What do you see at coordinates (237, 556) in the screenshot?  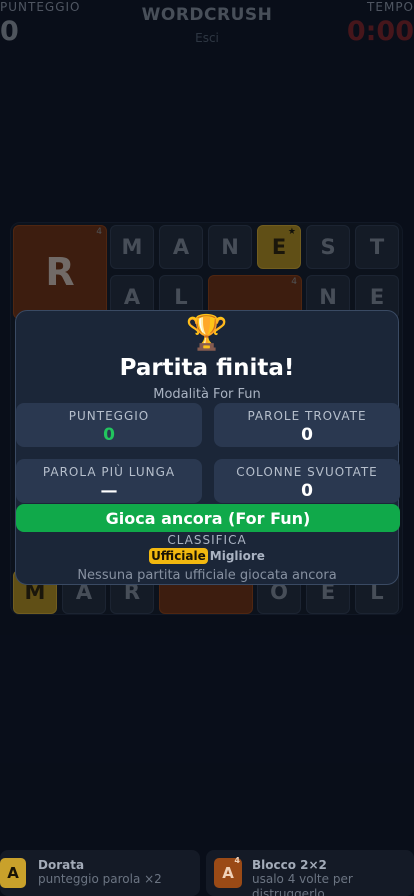 I see `tab-best: Migliore` at bounding box center [237, 556].